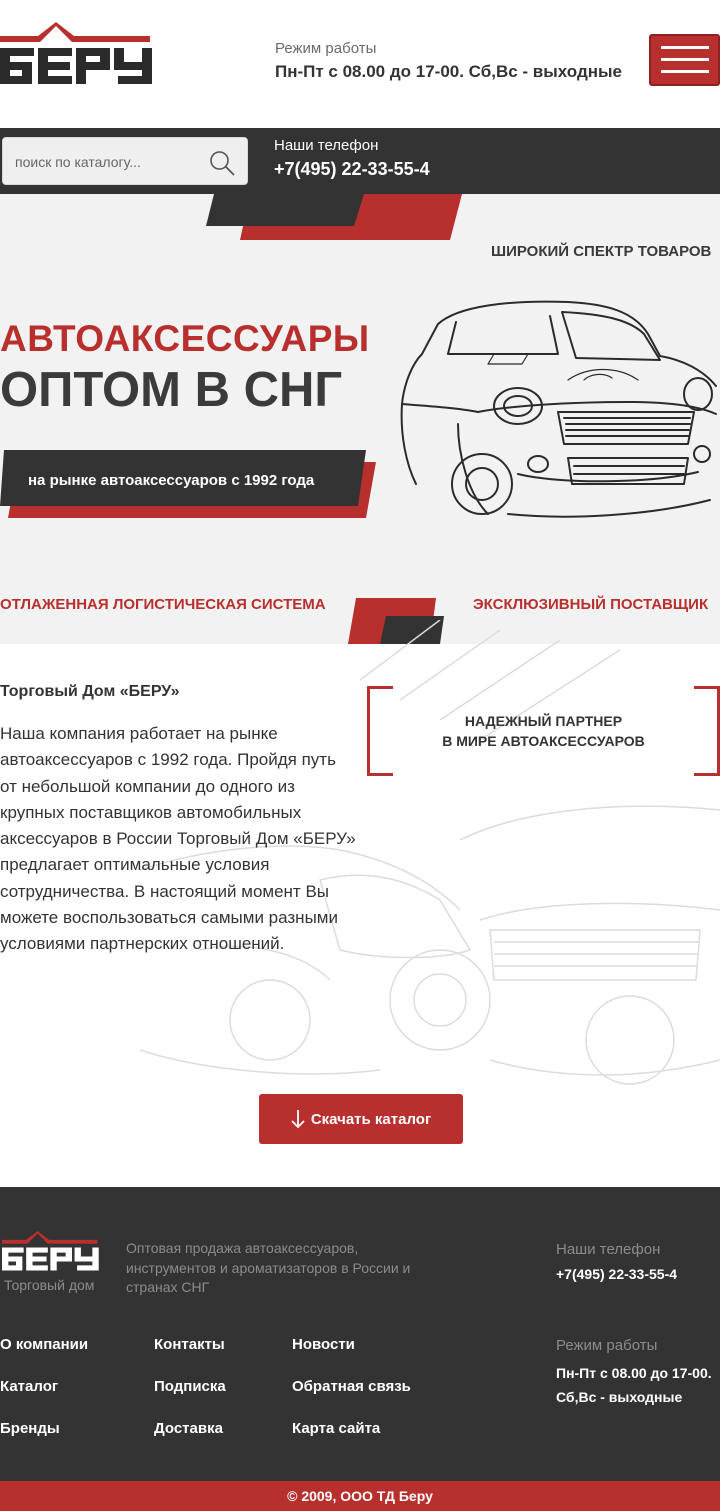 Image resolution: width=720 pixels, height=1511 pixels. Describe the element at coordinates (326, 145) in the screenshot. I see `phone-label: Наши телефон` at that location.